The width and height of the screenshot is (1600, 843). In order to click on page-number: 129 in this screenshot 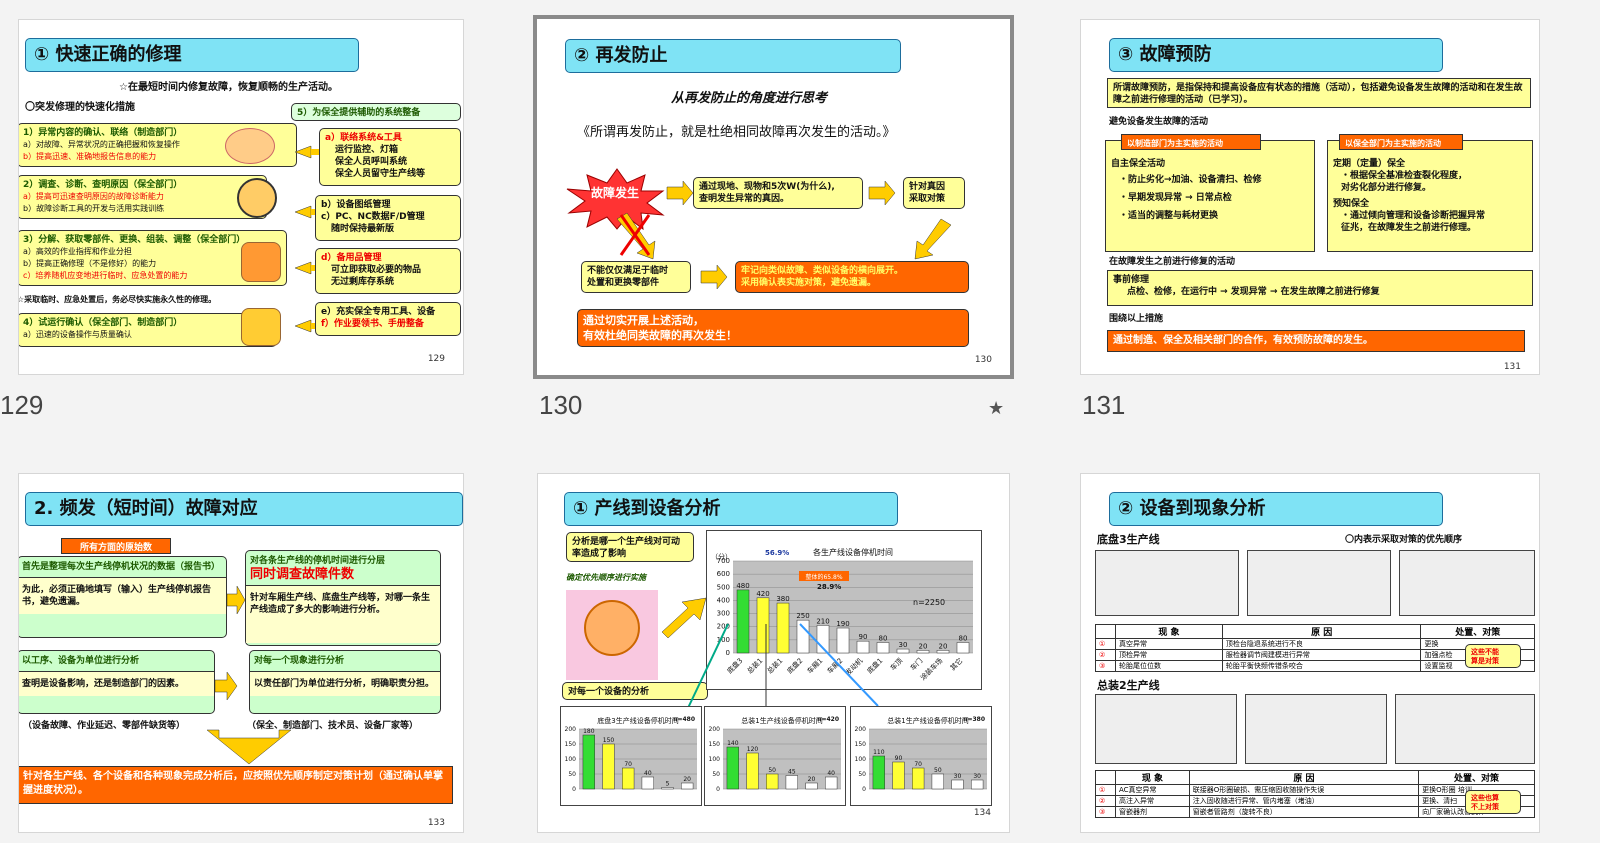, I will do `click(436, 359)`.